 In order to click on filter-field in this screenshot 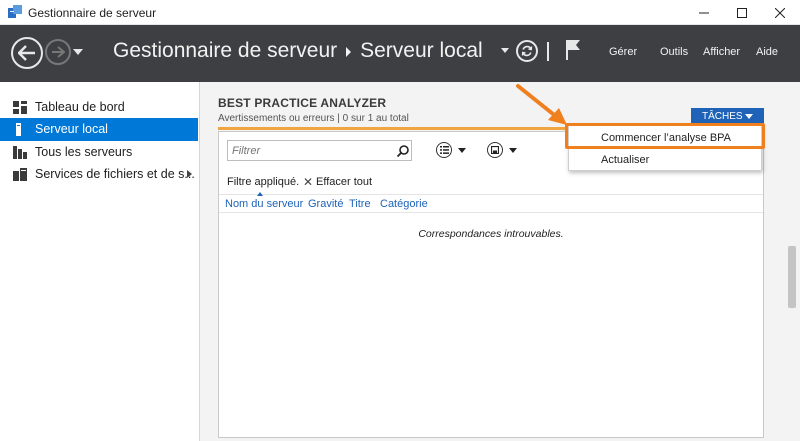, I will do `click(319, 150)`.